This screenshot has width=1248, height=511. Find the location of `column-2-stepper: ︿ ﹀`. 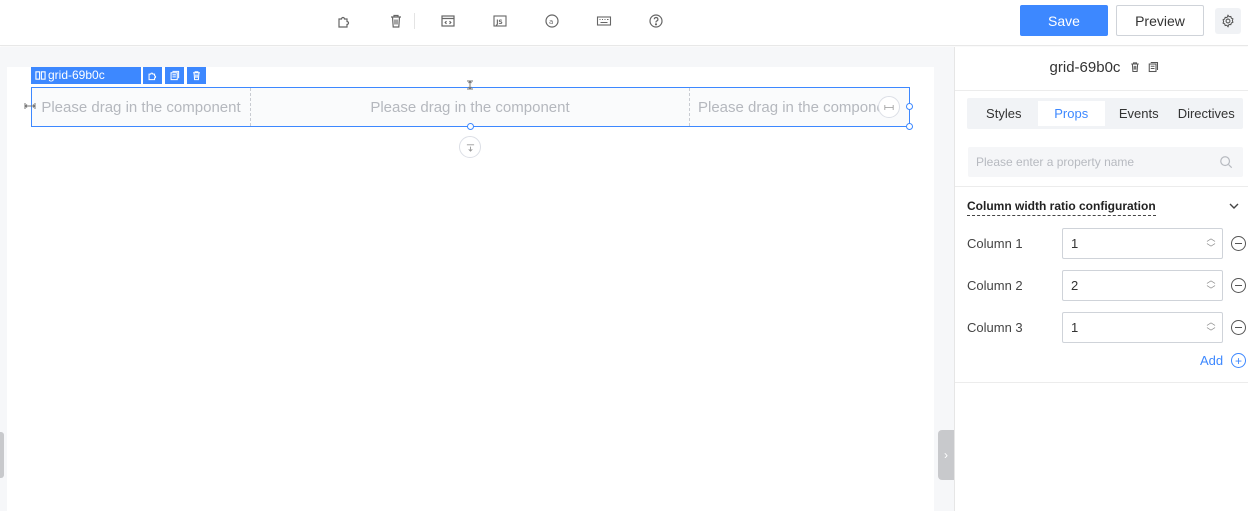

column-2-stepper: ︿ ﹀ is located at coordinates (1142, 285).